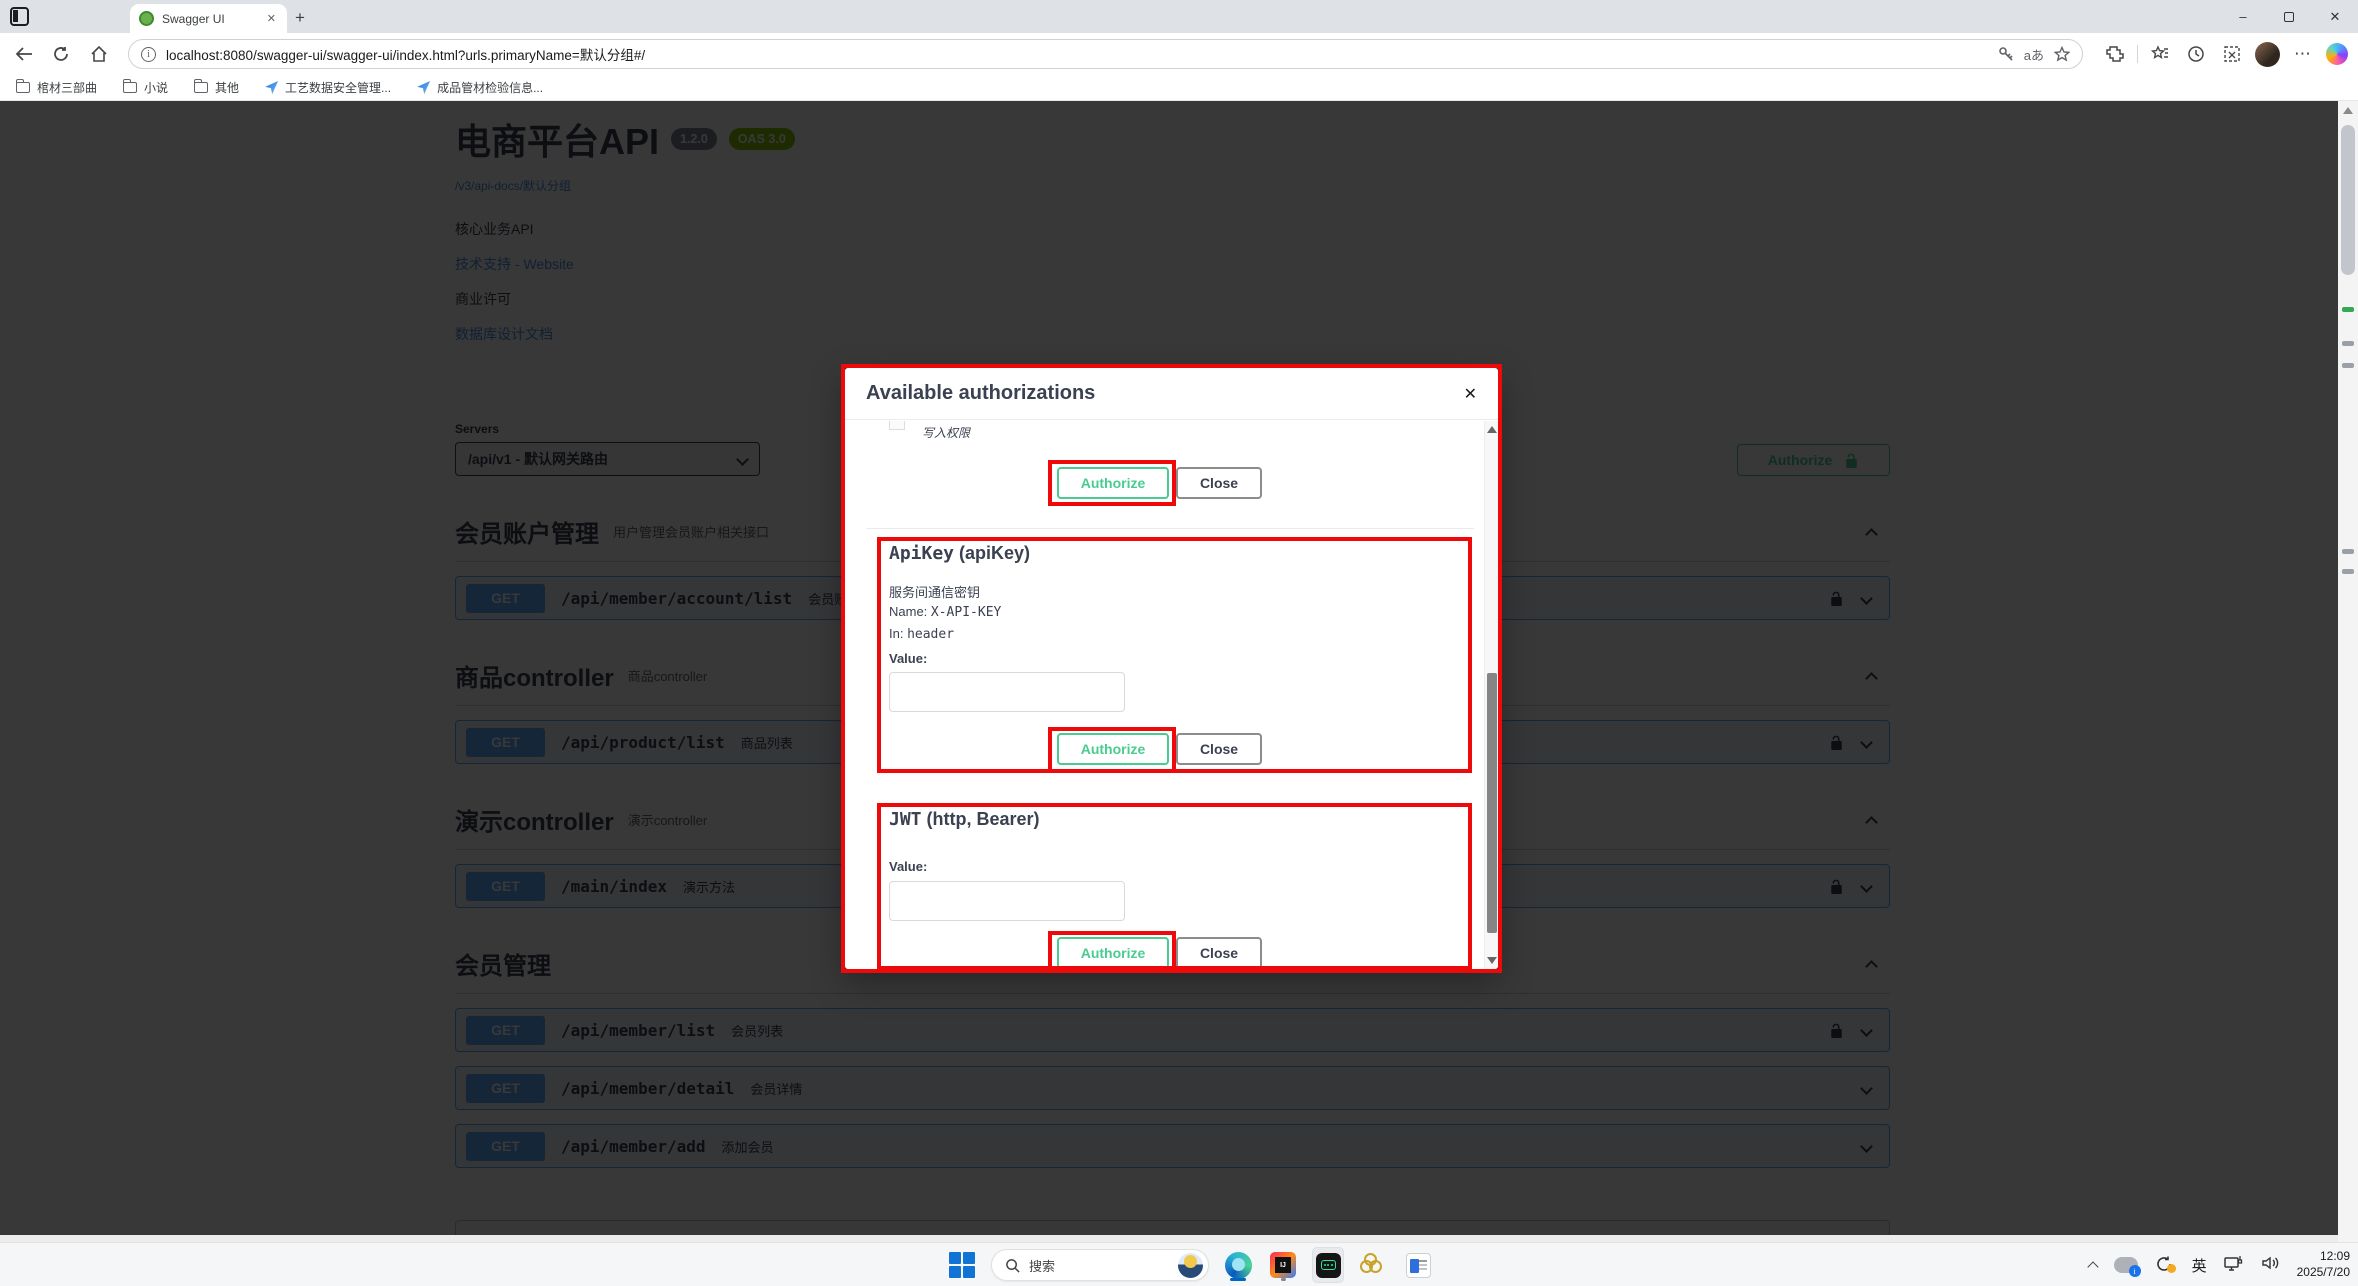  I want to click on copilot-icon, so click(2337, 54).